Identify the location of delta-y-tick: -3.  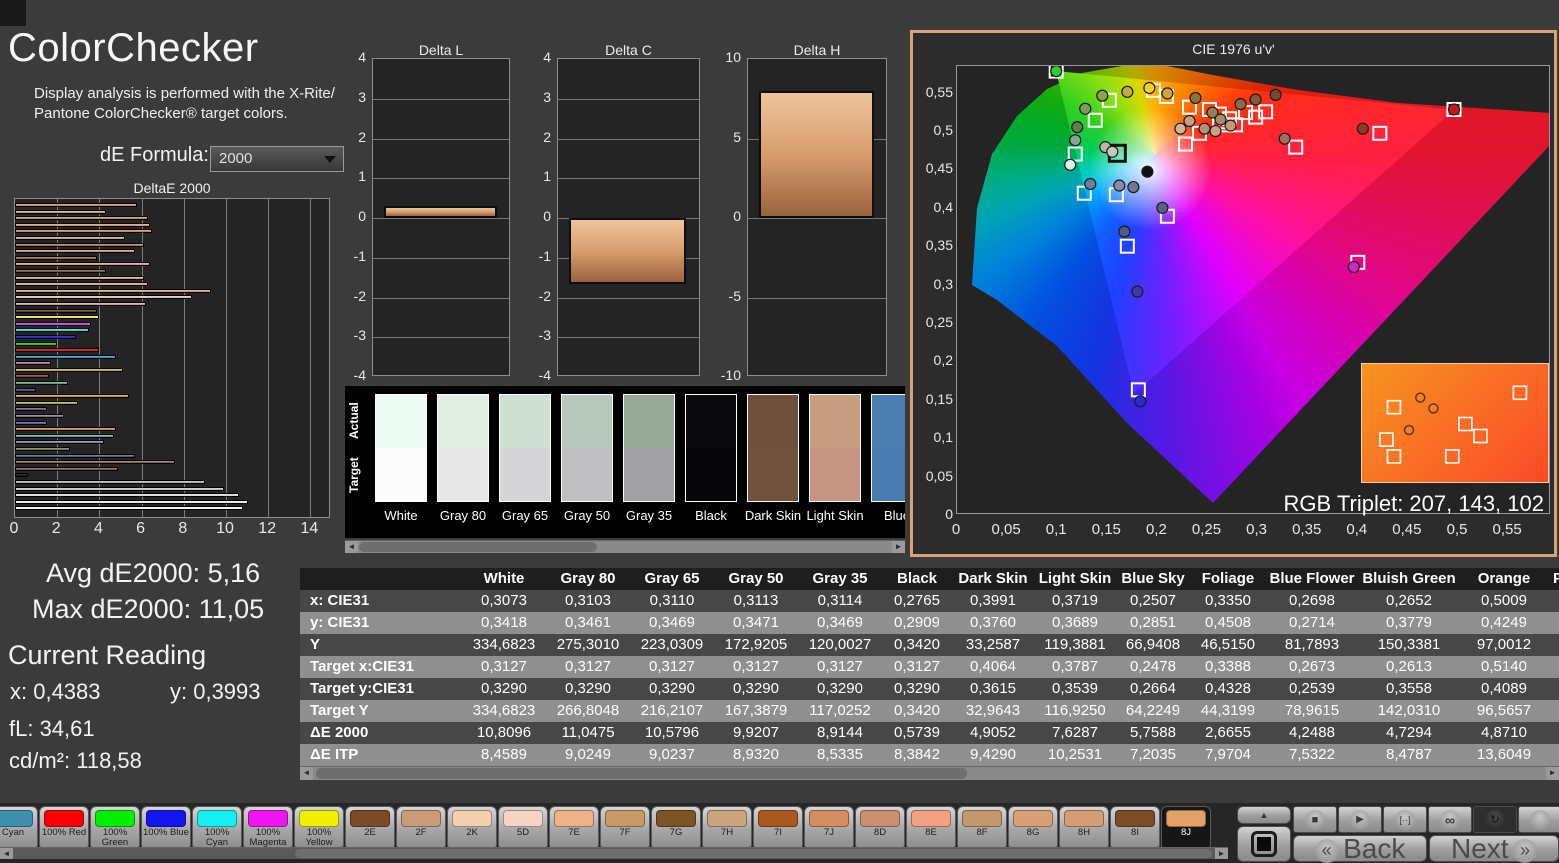
(544, 335).